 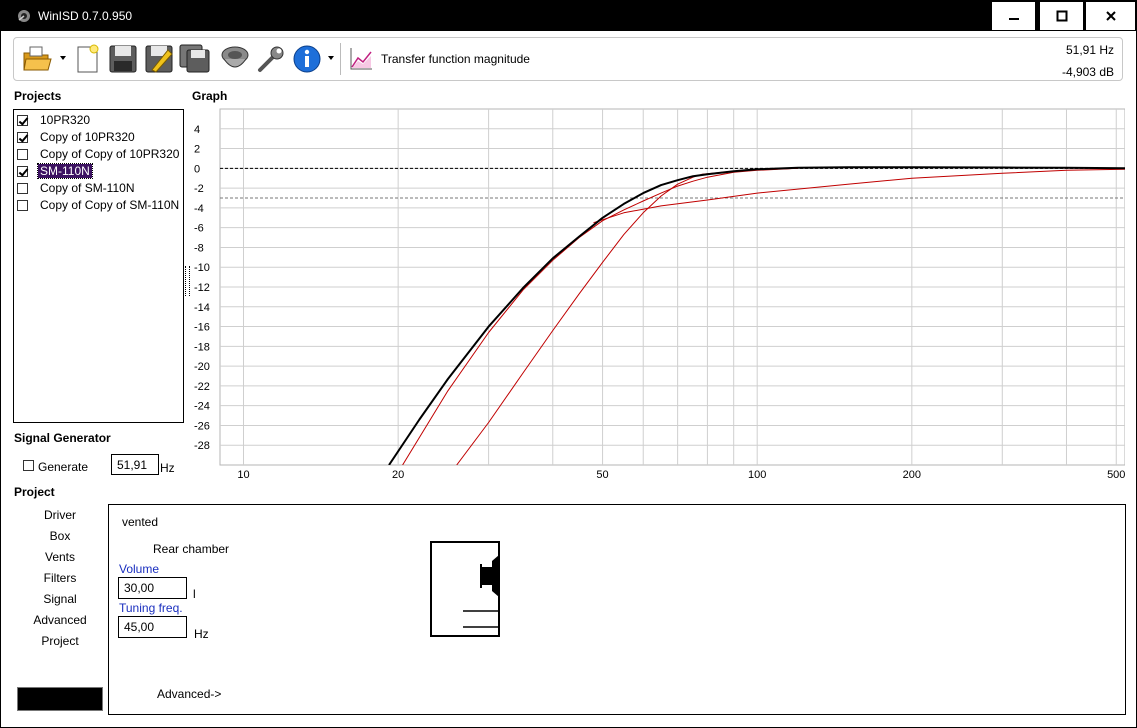 What do you see at coordinates (63, 58) in the screenshot?
I see `open-dropdown-caret` at bounding box center [63, 58].